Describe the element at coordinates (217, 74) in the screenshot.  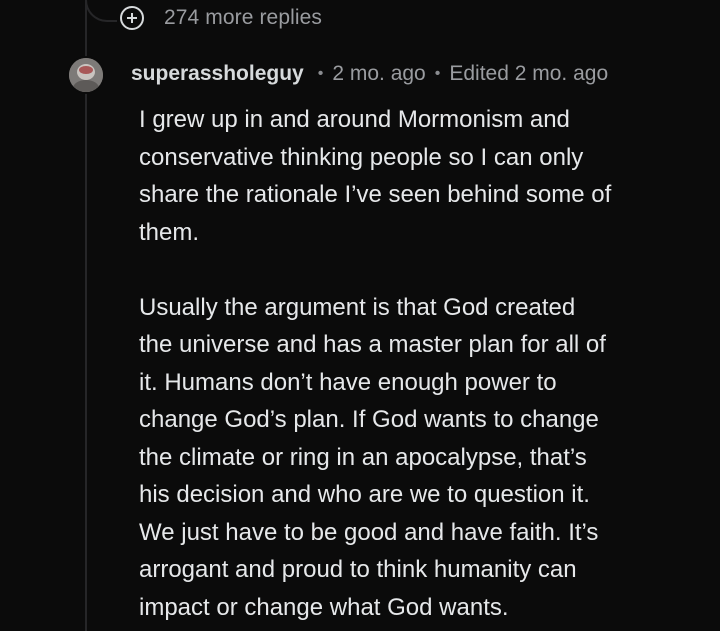
I see `username-link: superassholeguy` at that location.